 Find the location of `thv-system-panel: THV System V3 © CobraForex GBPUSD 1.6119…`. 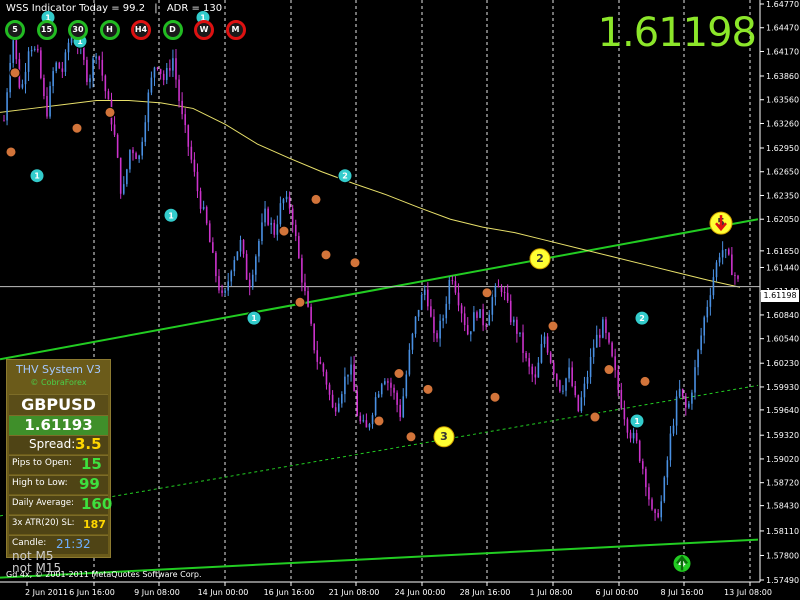

thv-system-panel: THV System V3 © CobraForex GBPUSD 1.6119… is located at coordinates (59, 458).